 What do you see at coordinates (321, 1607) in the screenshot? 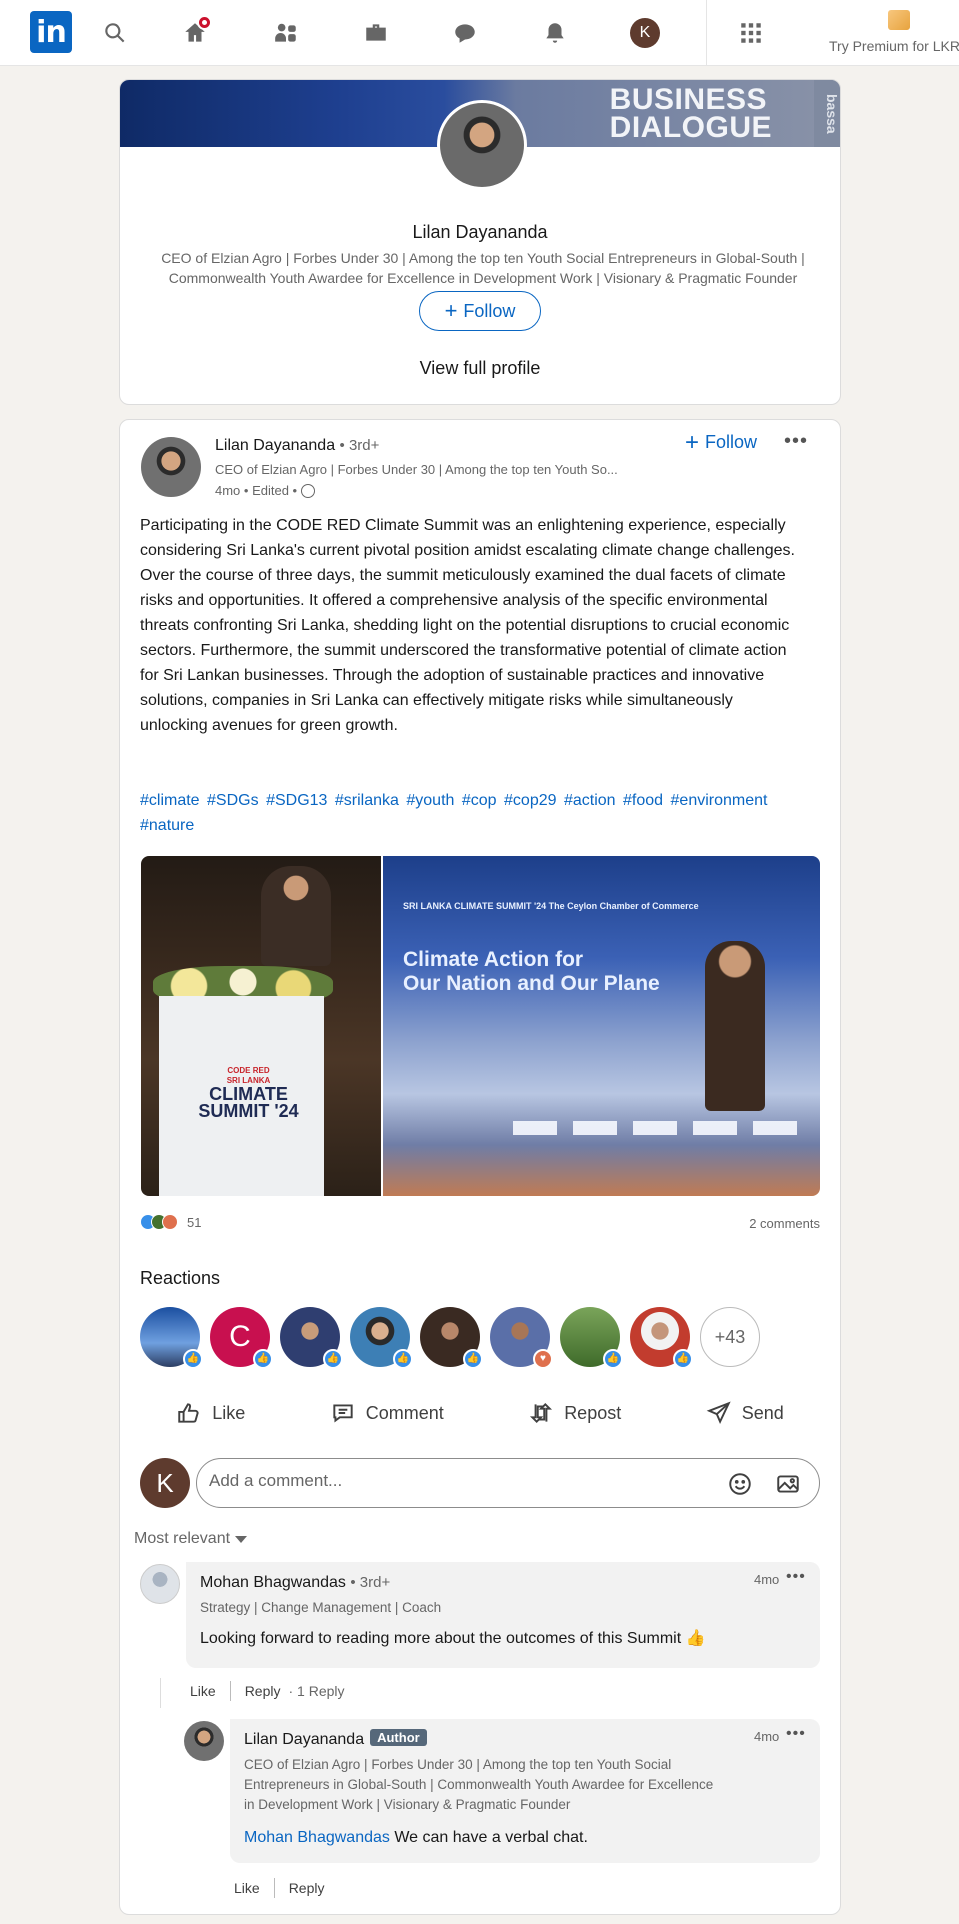
I see `commenter-headline: Strategy | Change Management | Coach` at bounding box center [321, 1607].